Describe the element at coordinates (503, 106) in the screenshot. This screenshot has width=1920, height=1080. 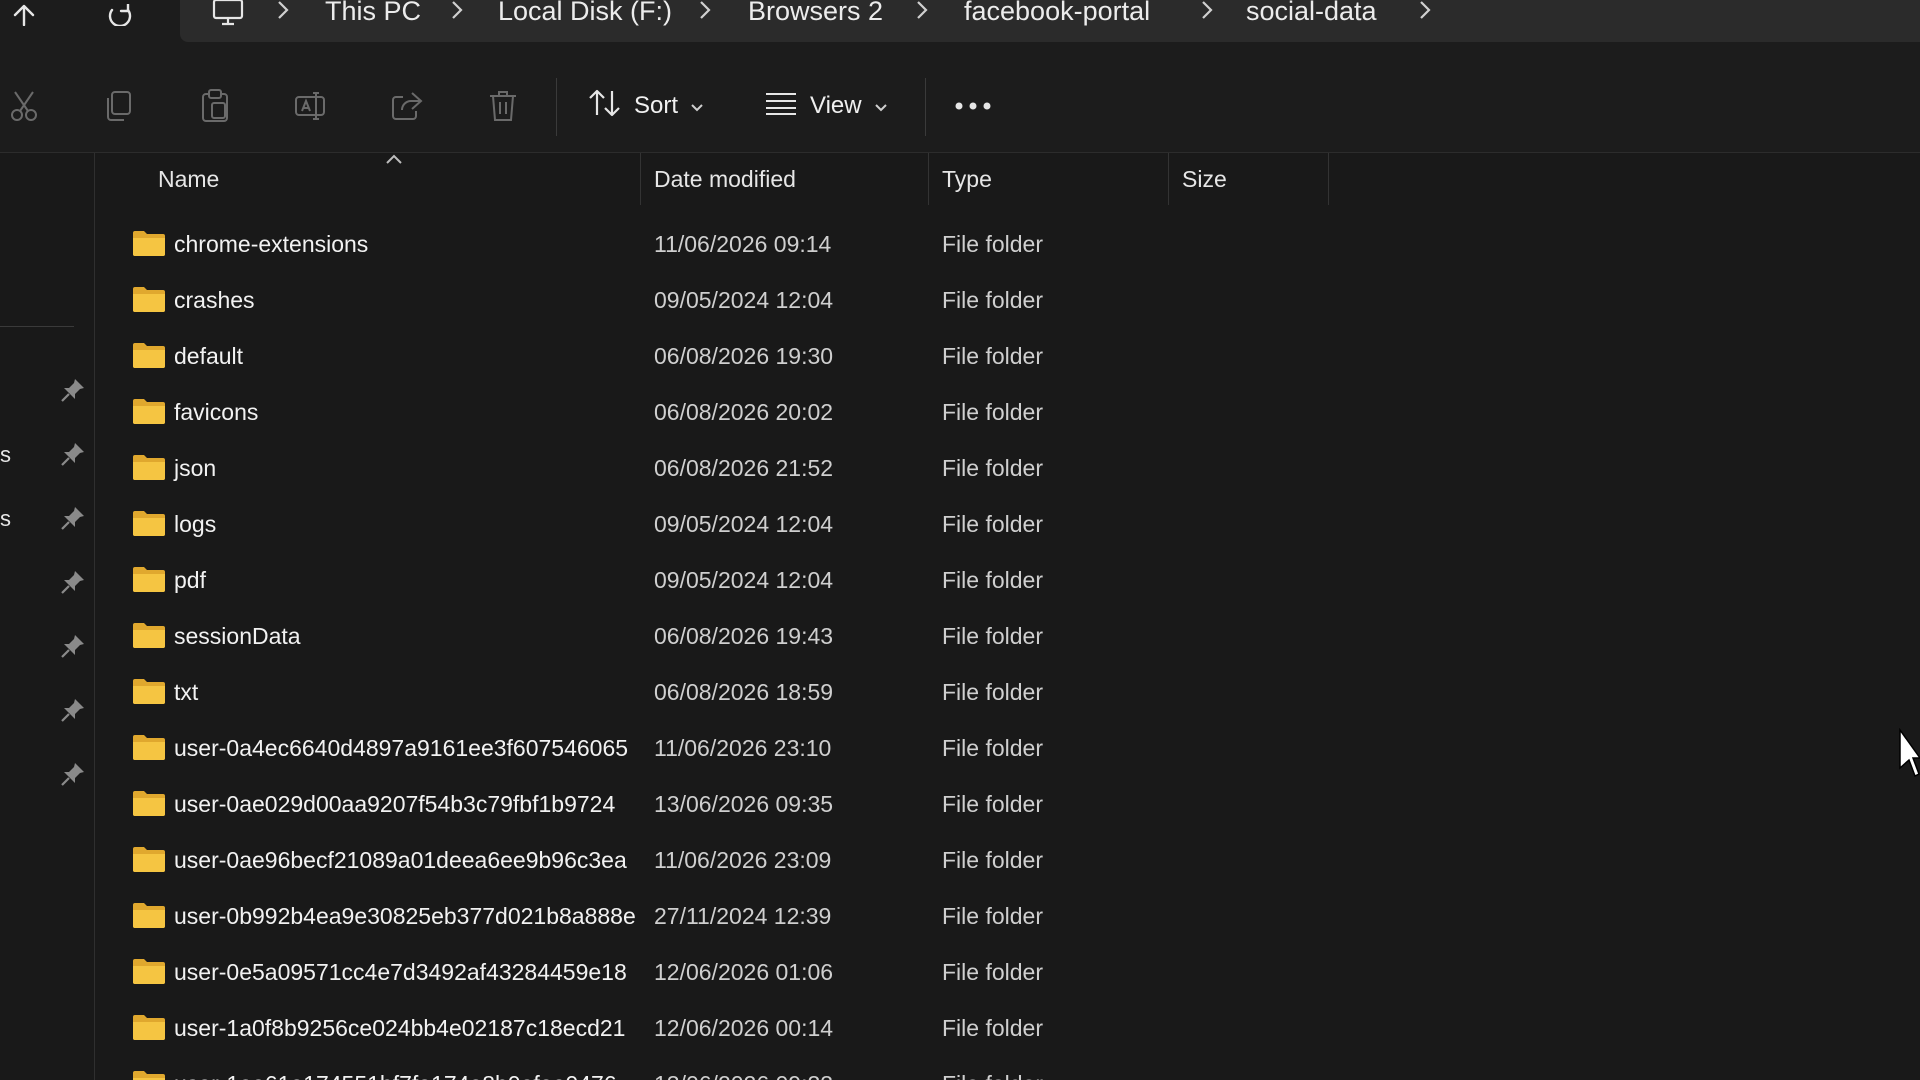
I see `delete-icon` at that location.